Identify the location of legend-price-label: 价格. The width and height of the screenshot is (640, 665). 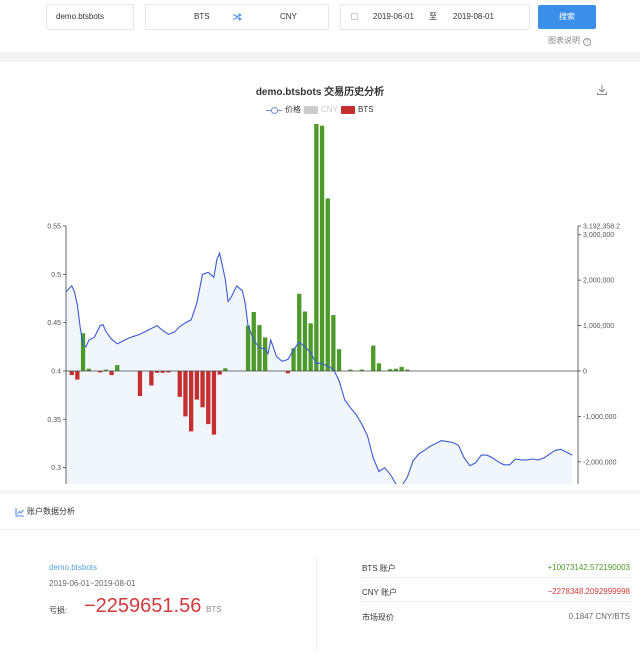
(293, 109).